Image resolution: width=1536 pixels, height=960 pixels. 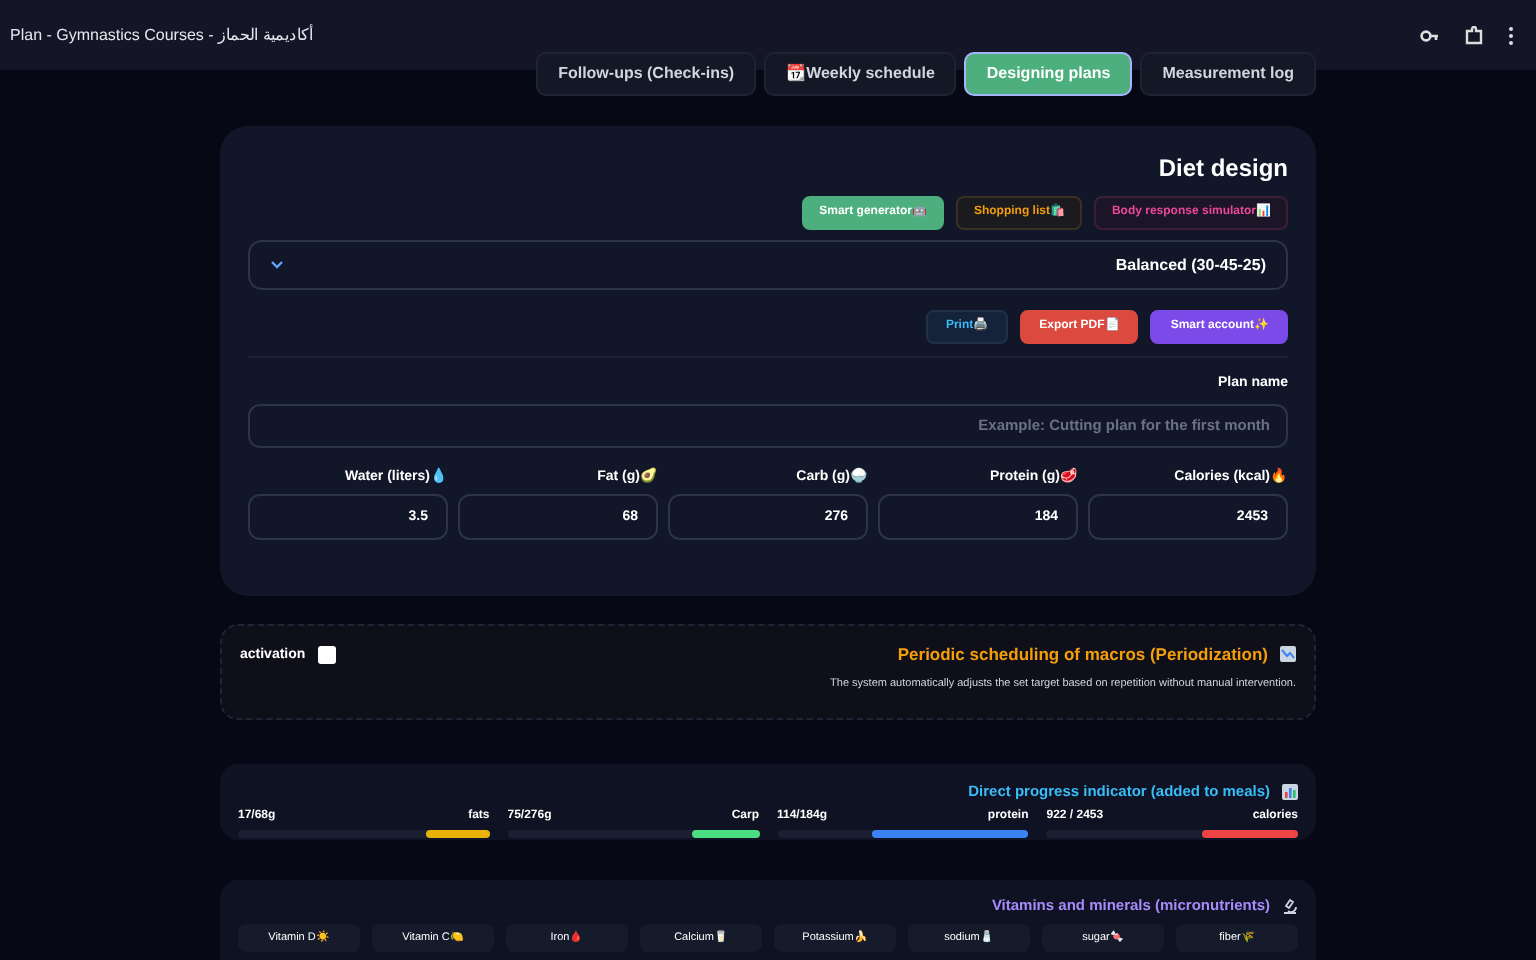 What do you see at coordinates (1430, 35) in the screenshot?
I see `key-icon` at bounding box center [1430, 35].